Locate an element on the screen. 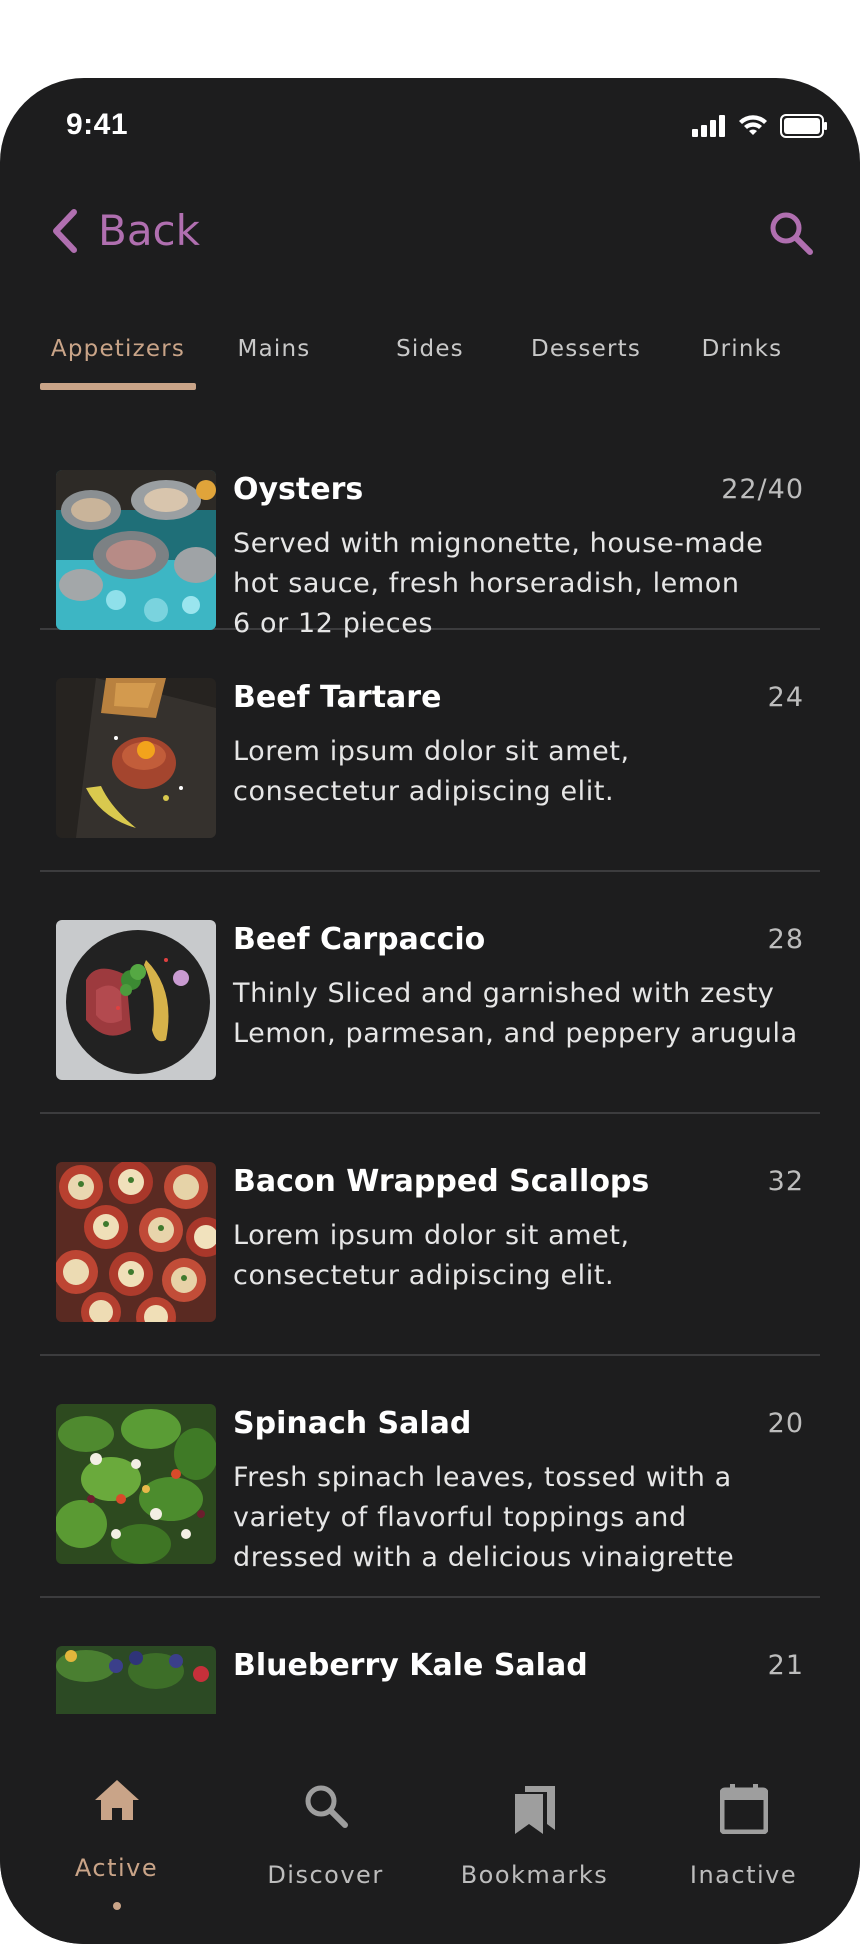 The image size is (860, 1944). category-tabs: Appetizers Mains Sides Desserts Drinks is located at coordinates (430, 363).